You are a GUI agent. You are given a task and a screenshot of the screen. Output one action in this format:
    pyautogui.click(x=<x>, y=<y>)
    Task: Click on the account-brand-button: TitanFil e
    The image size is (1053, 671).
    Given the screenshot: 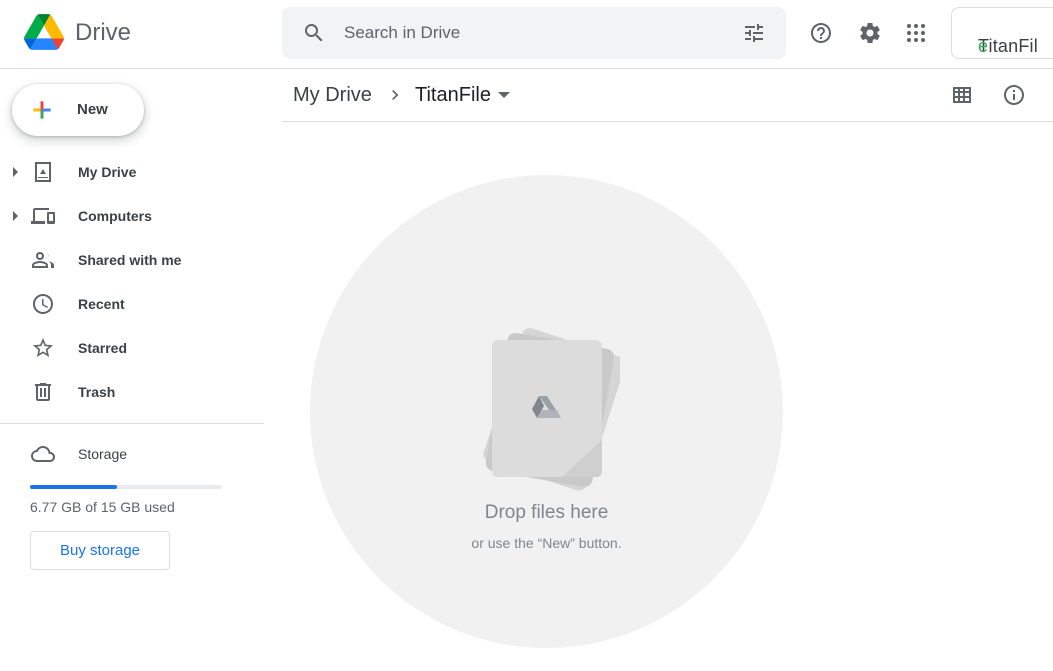 What is the action you would take?
    pyautogui.click(x=1002, y=33)
    